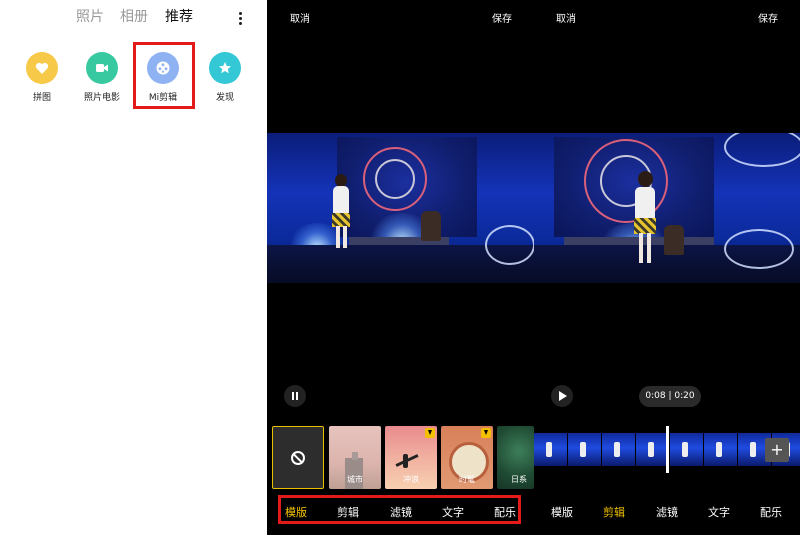 The height and width of the screenshot is (535, 800). I want to click on pause-icon, so click(293, 396).